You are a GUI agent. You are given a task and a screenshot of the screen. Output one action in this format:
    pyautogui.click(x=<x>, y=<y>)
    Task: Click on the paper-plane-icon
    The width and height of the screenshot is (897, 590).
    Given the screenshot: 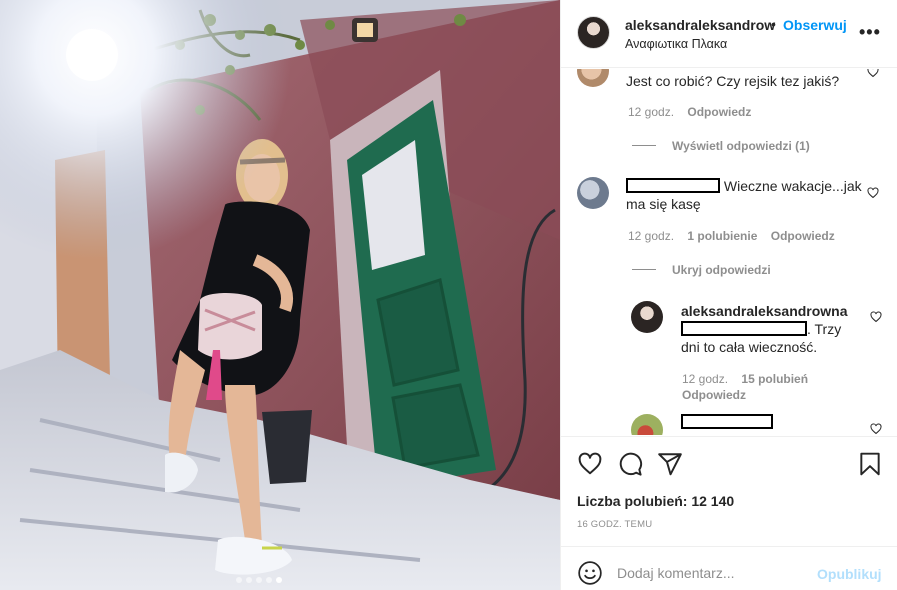 What is the action you would take?
    pyautogui.click(x=670, y=464)
    